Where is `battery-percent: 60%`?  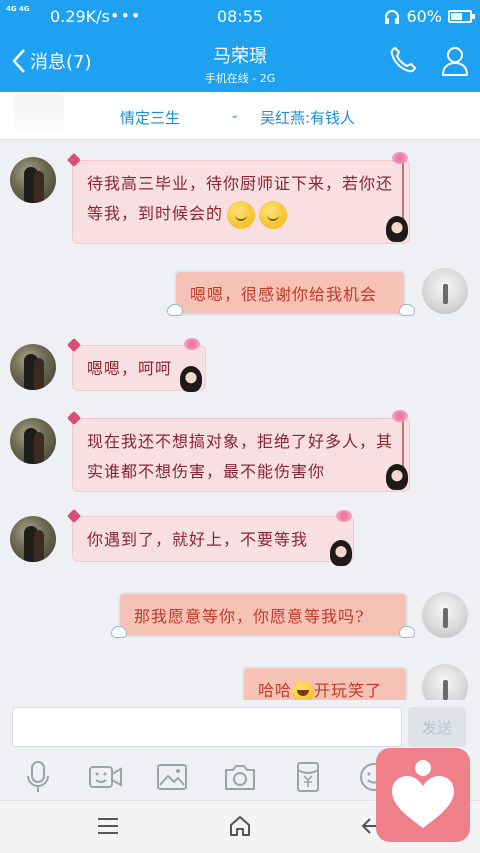 battery-percent: 60% is located at coordinates (424, 16).